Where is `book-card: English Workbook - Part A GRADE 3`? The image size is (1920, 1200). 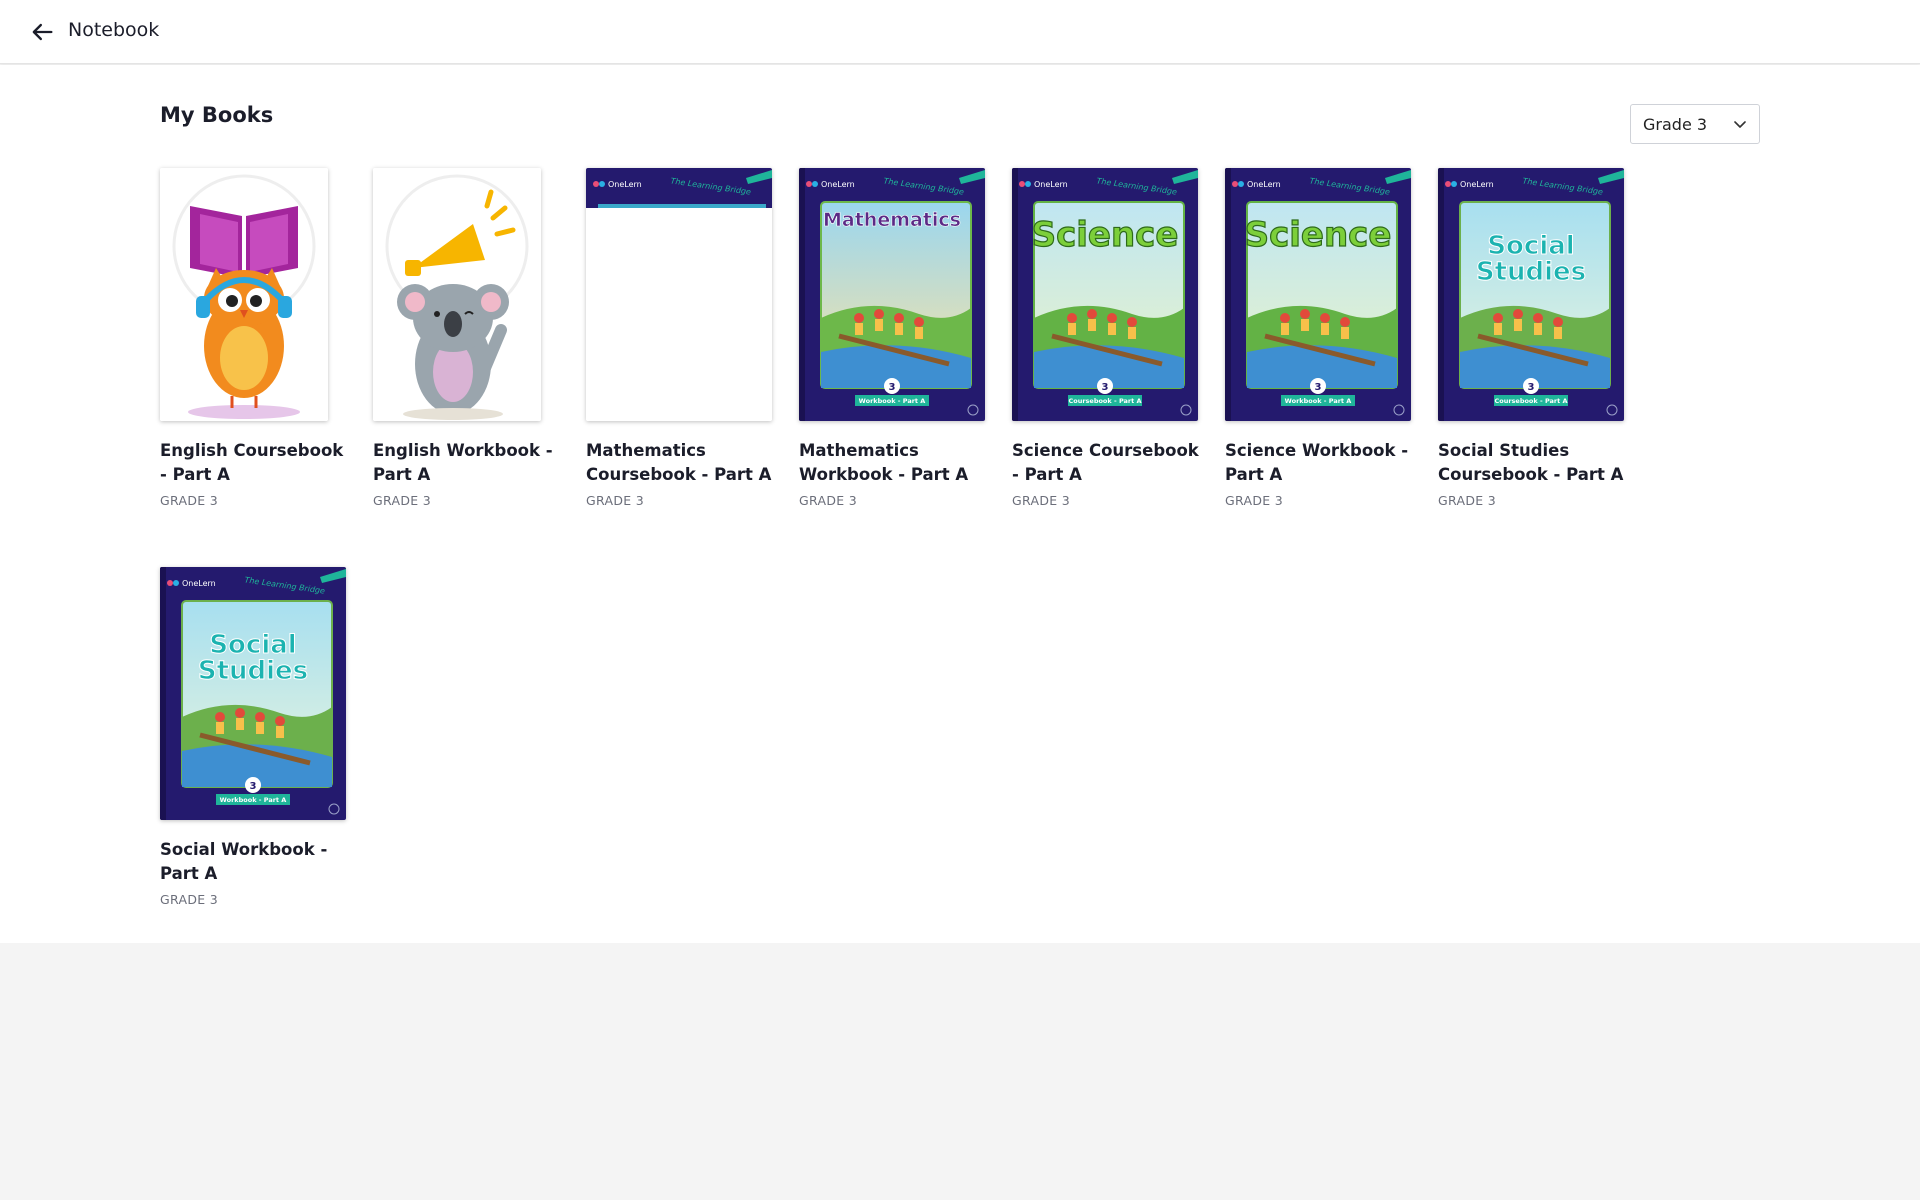
book-card: English Workbook - Part A GRADE 3 is located at coordinates (467, 338).